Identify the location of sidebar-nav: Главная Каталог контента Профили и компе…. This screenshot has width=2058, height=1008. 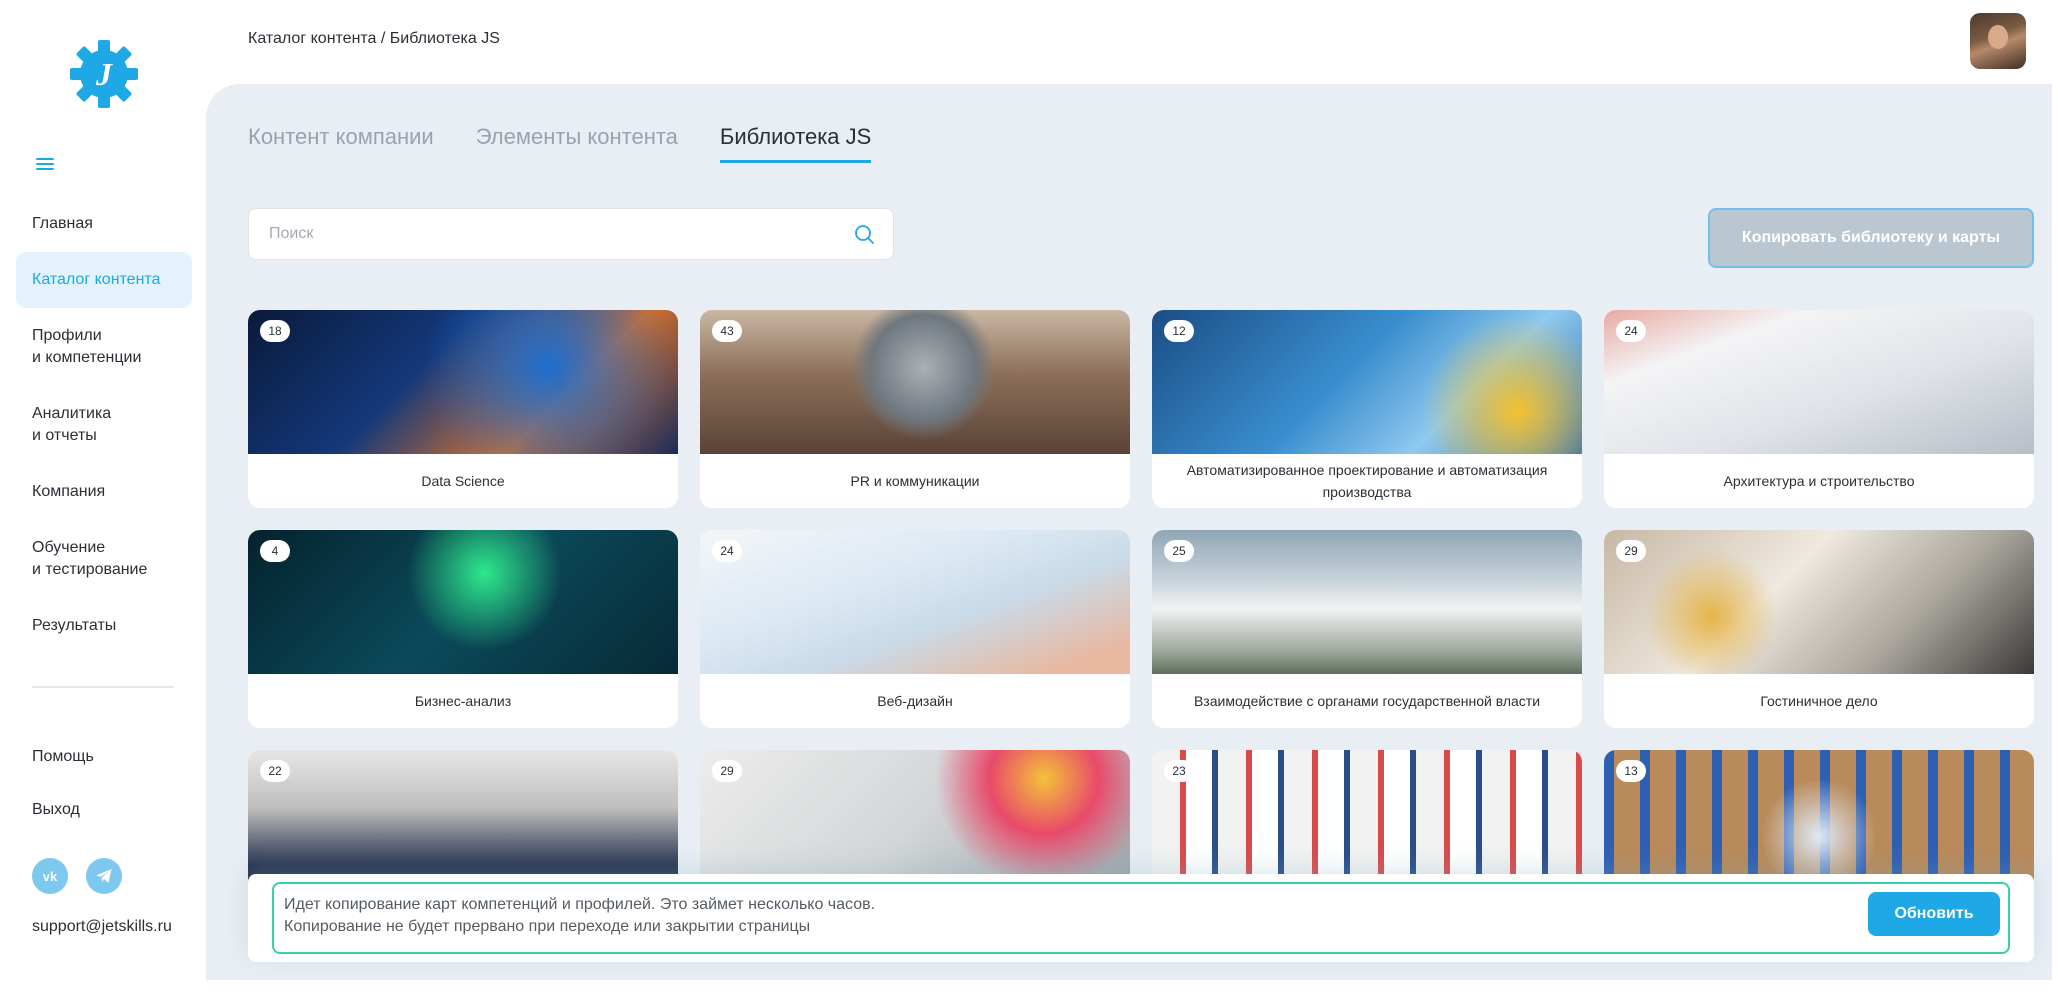
(104, 425).